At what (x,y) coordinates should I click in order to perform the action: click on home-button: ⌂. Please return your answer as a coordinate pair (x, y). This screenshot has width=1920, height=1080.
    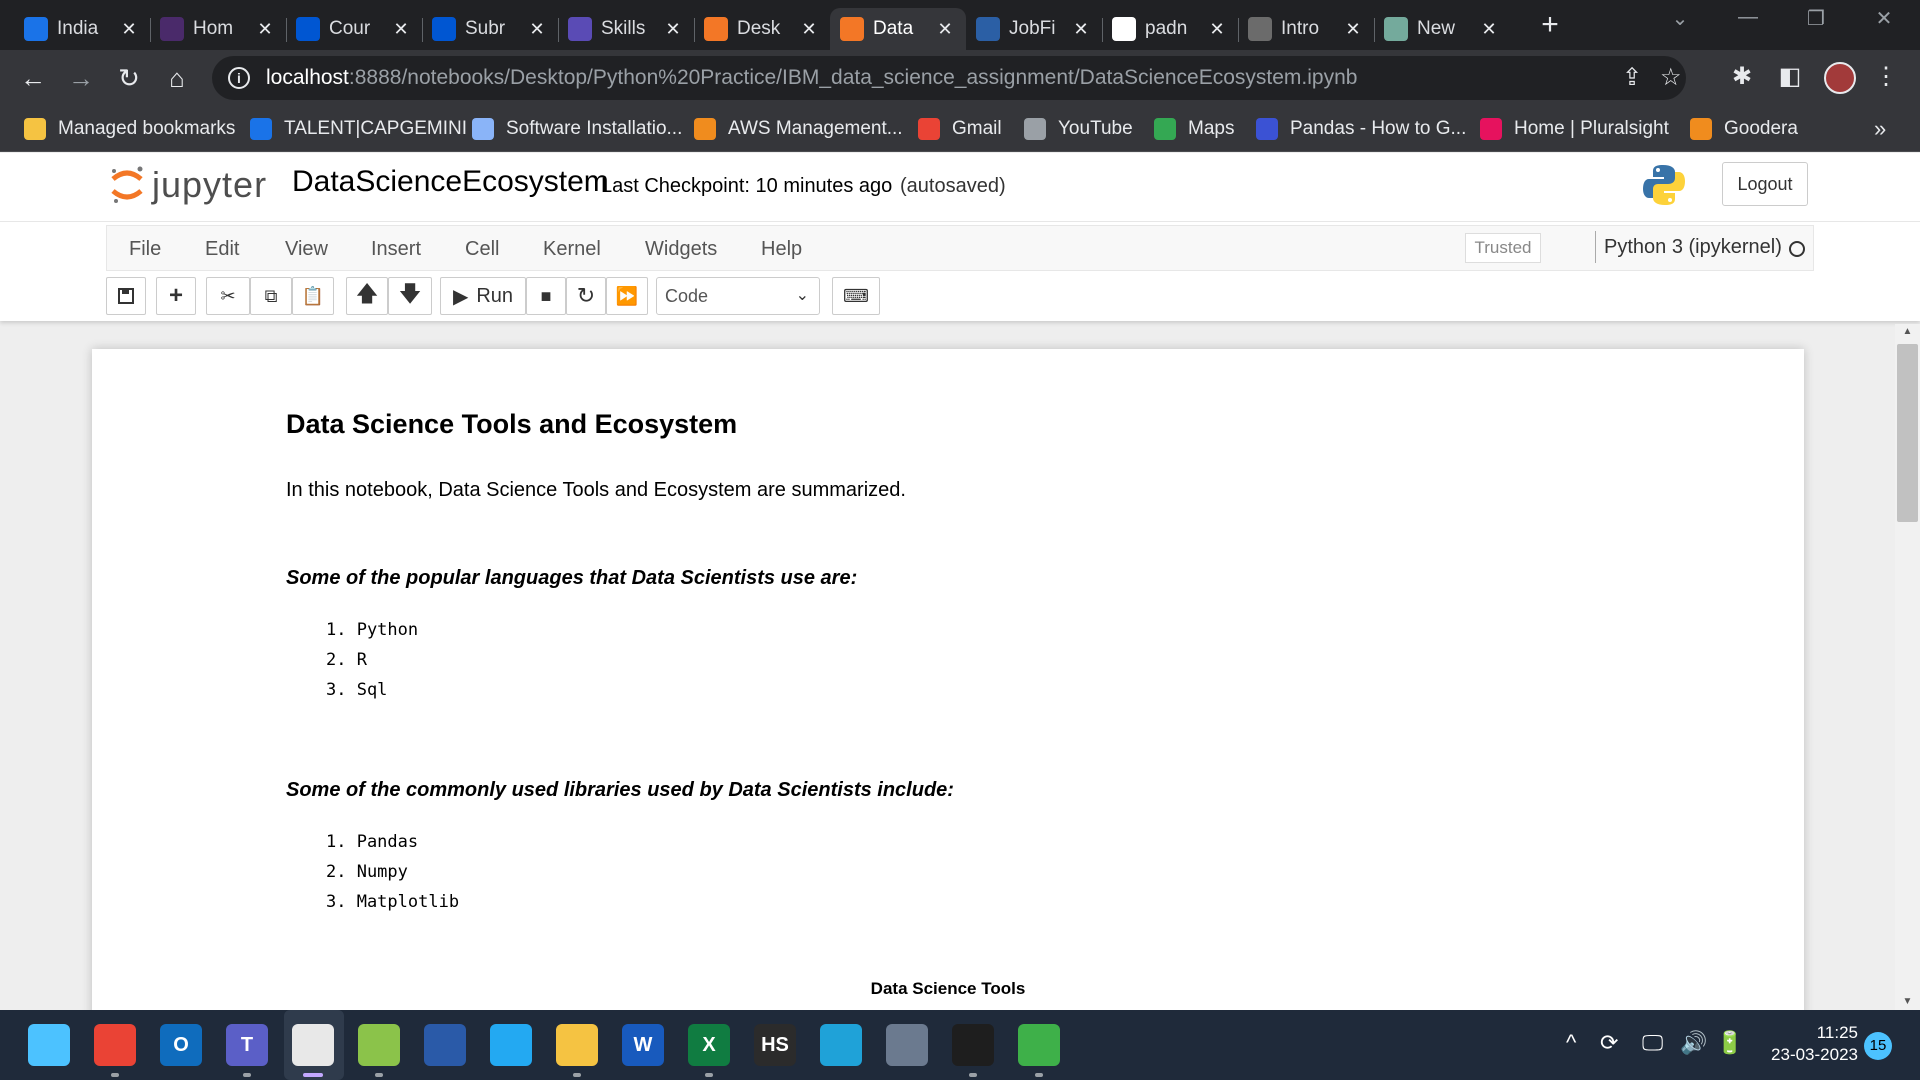
    Looking at the image, I should click on (177, 78).